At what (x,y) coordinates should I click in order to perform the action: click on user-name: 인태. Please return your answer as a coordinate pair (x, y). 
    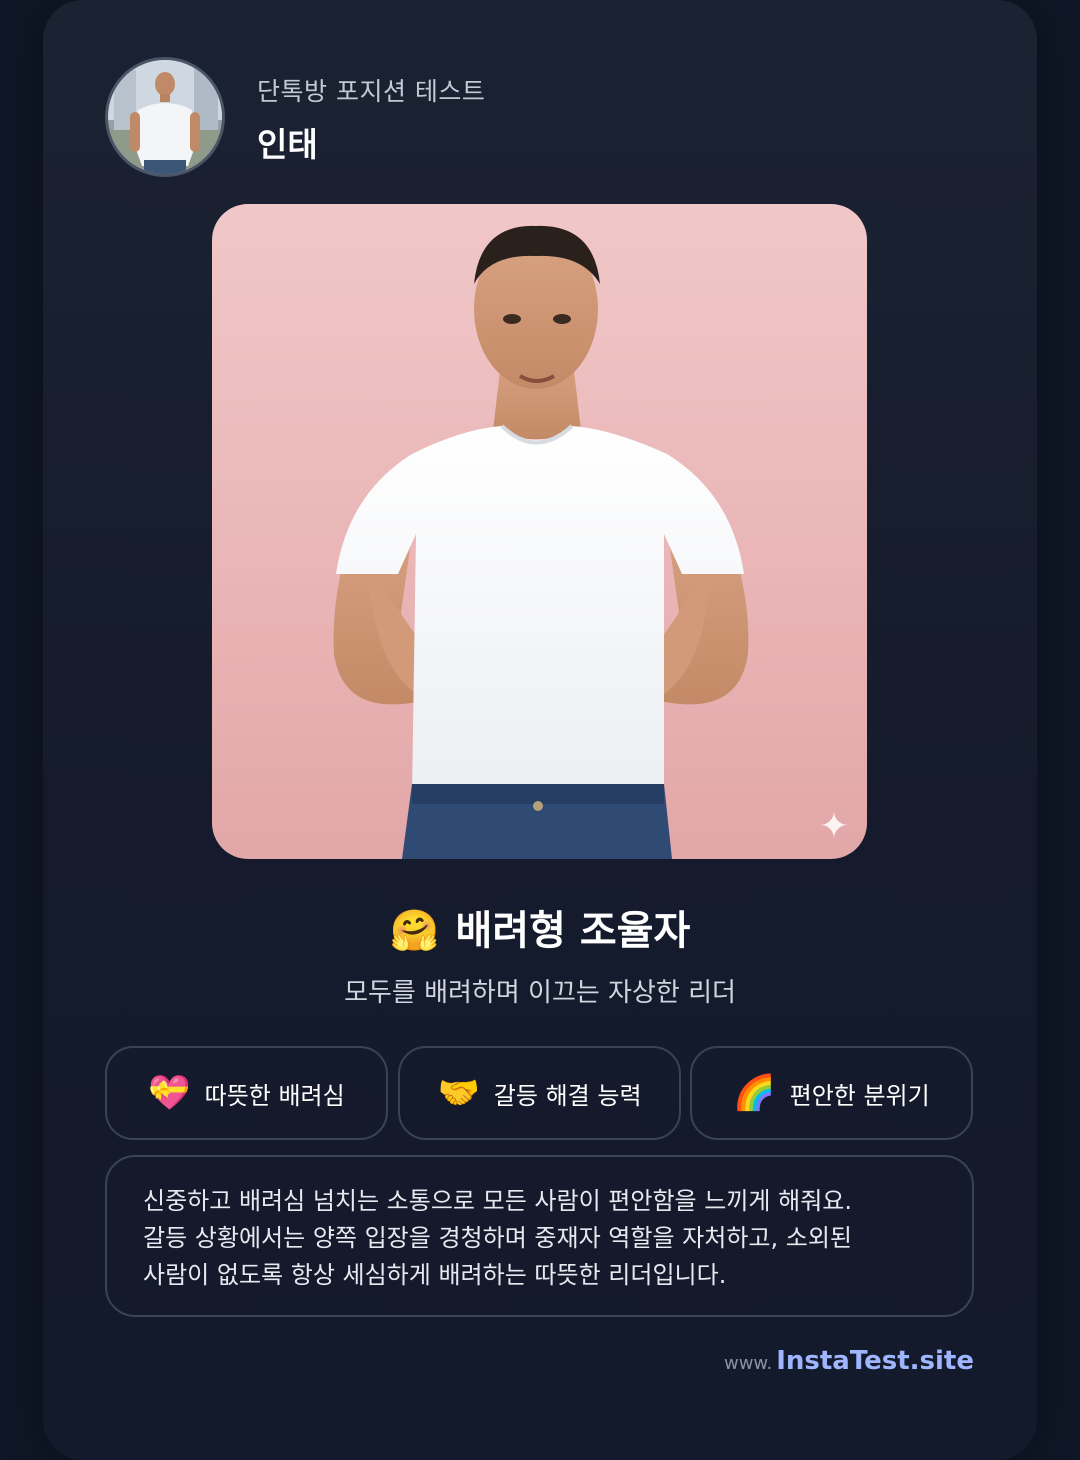
    Looking at the image, I should click on (287, 144).